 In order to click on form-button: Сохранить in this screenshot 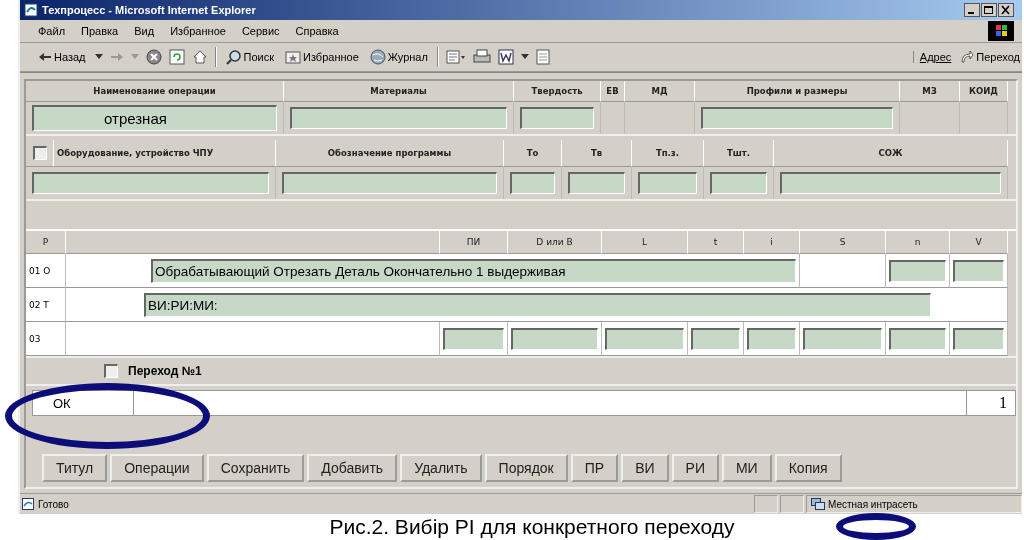, I will do `click(255, 468)`.